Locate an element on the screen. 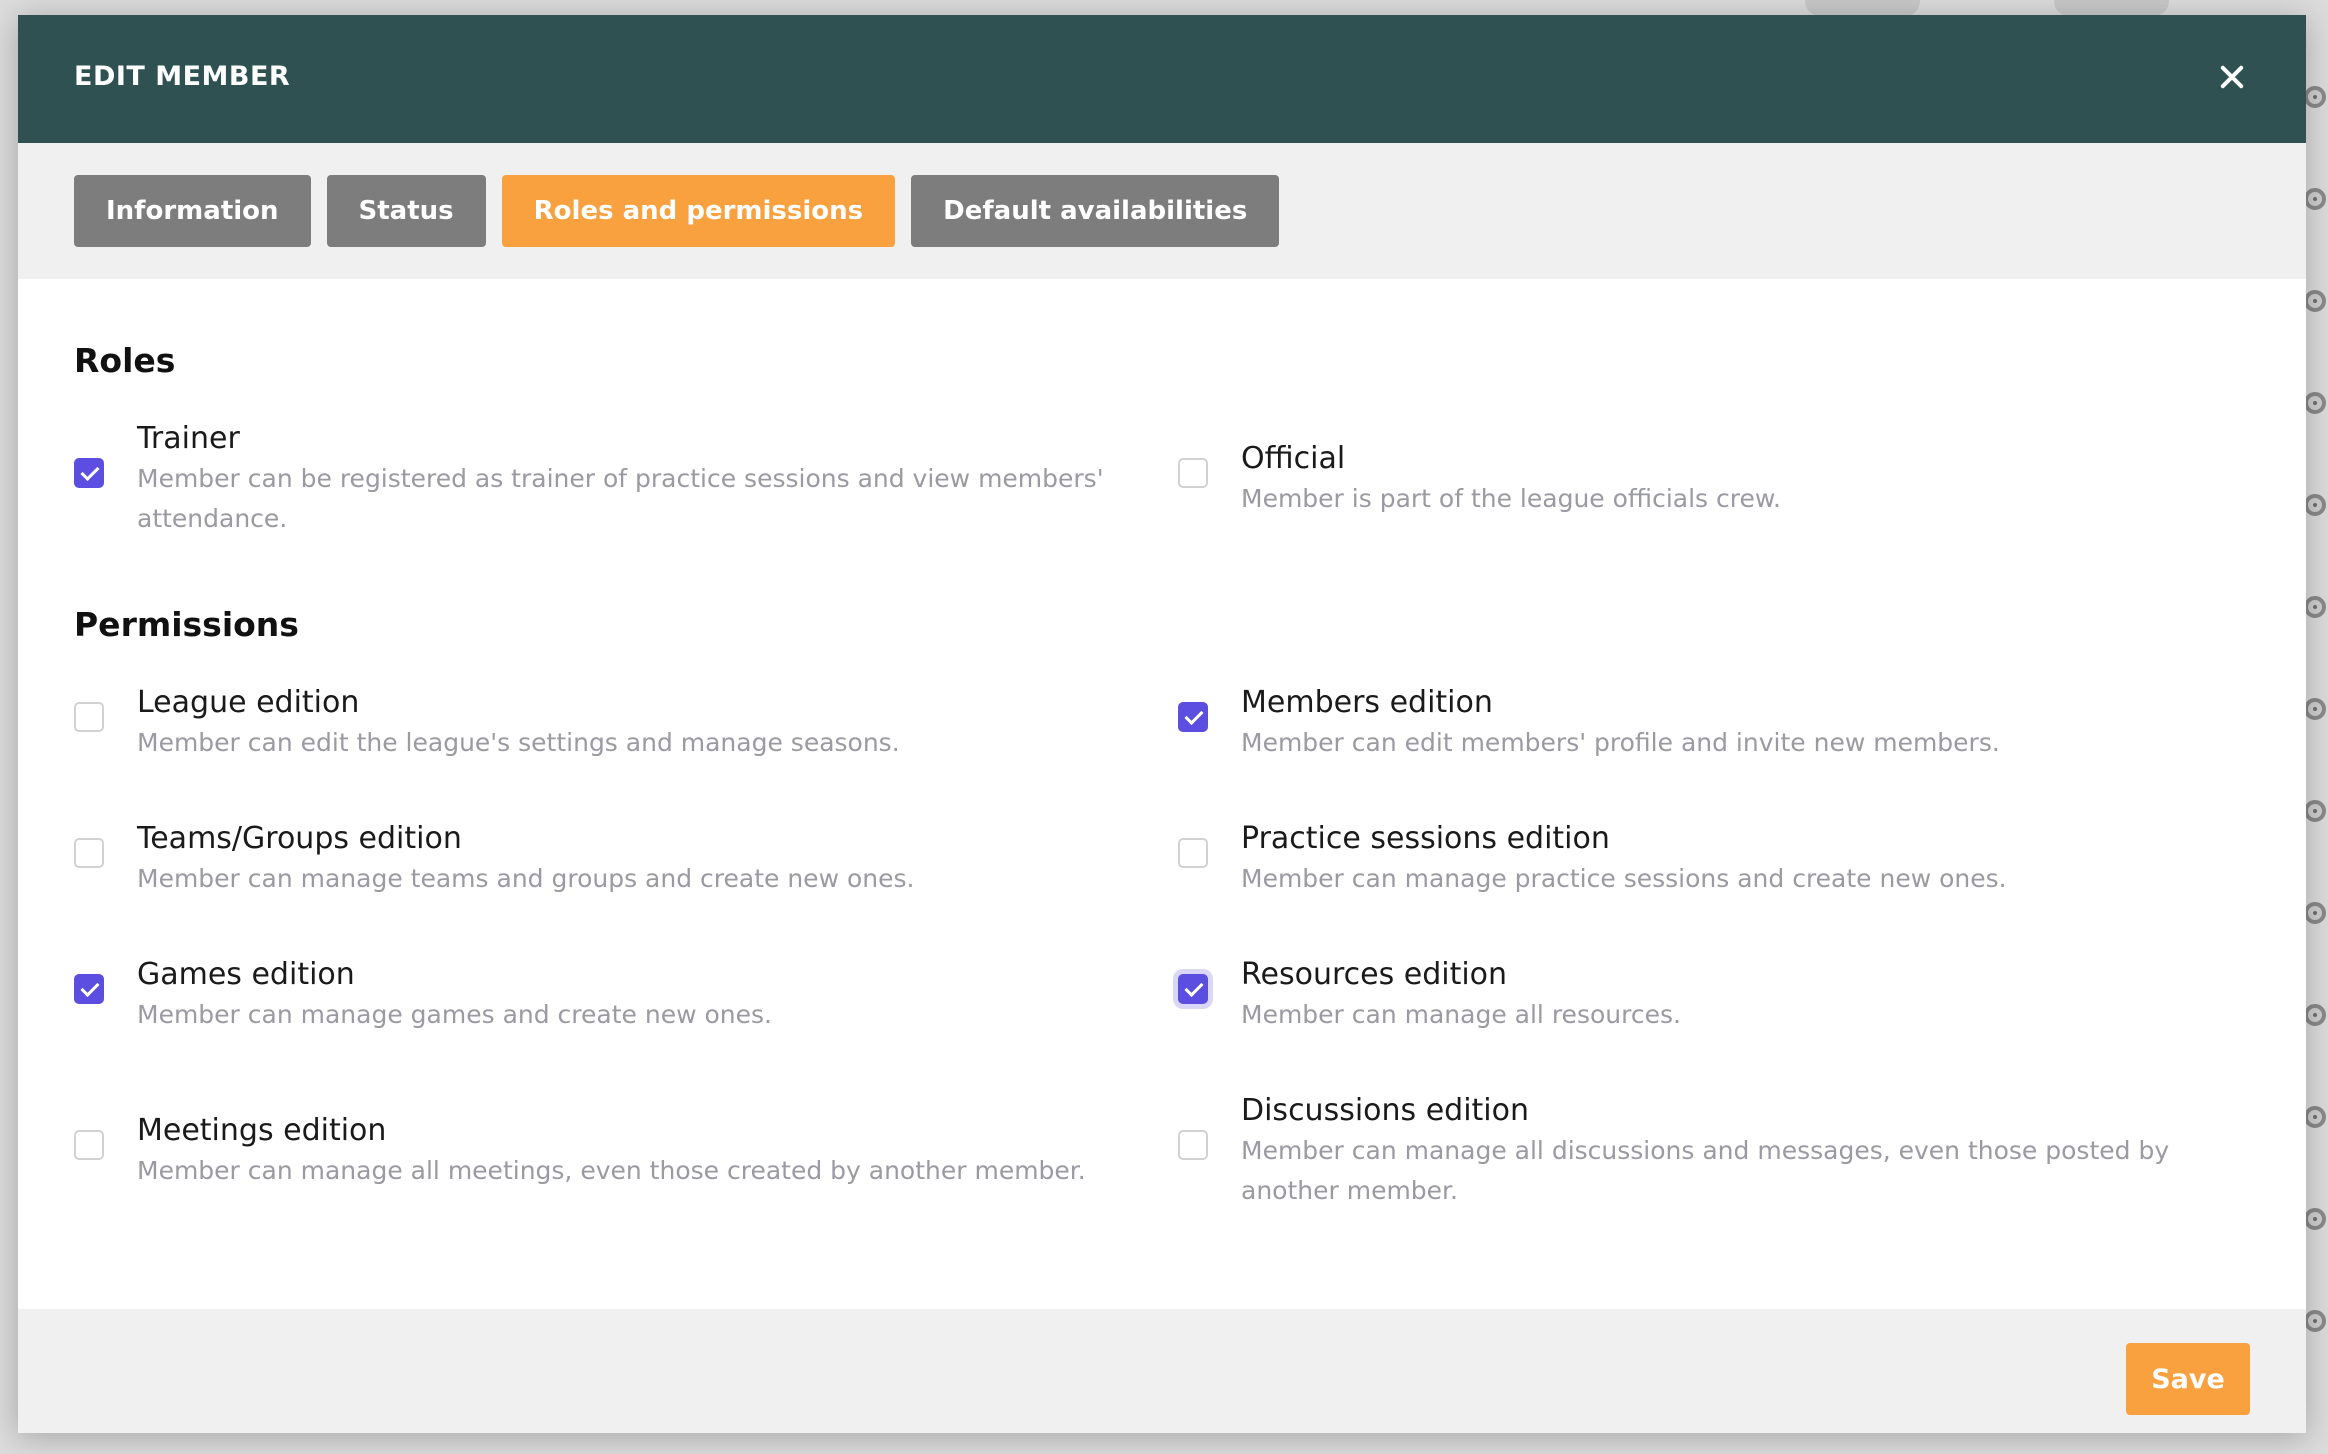 The image size is (2328, 1454). modal-title: EDIT MEMBER is located at coordinates (182, 76).